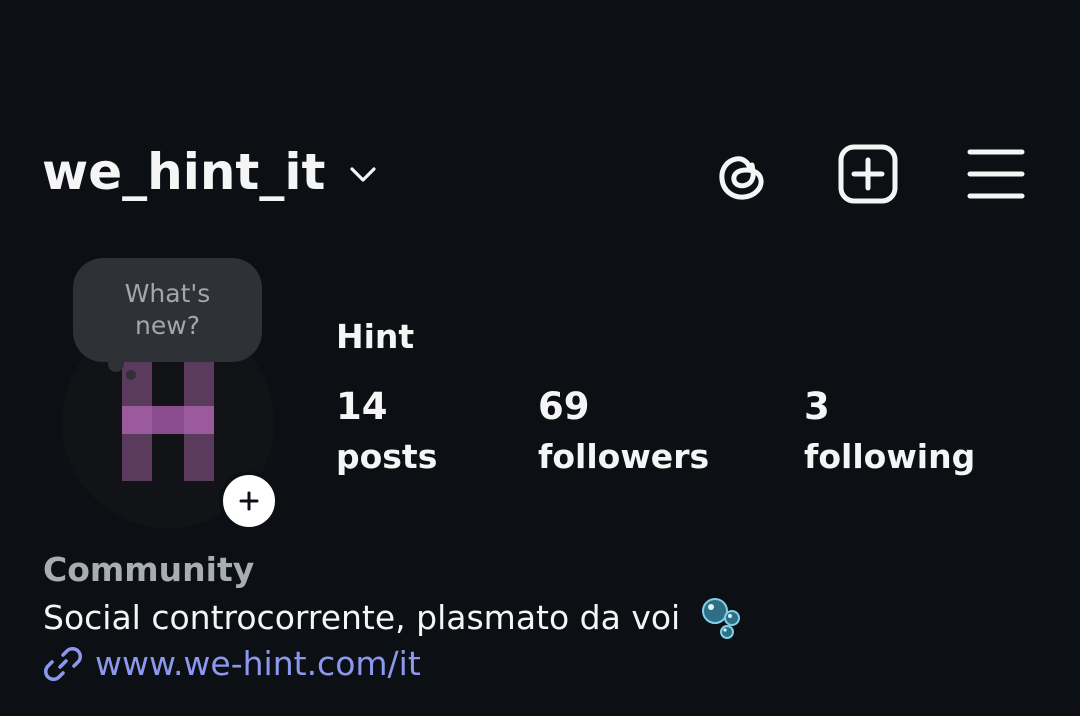  What do you see at coordinates (623, 432) in the screenshot?
I see `stat-followers: 69 followers` at bounding box center [623, 432].